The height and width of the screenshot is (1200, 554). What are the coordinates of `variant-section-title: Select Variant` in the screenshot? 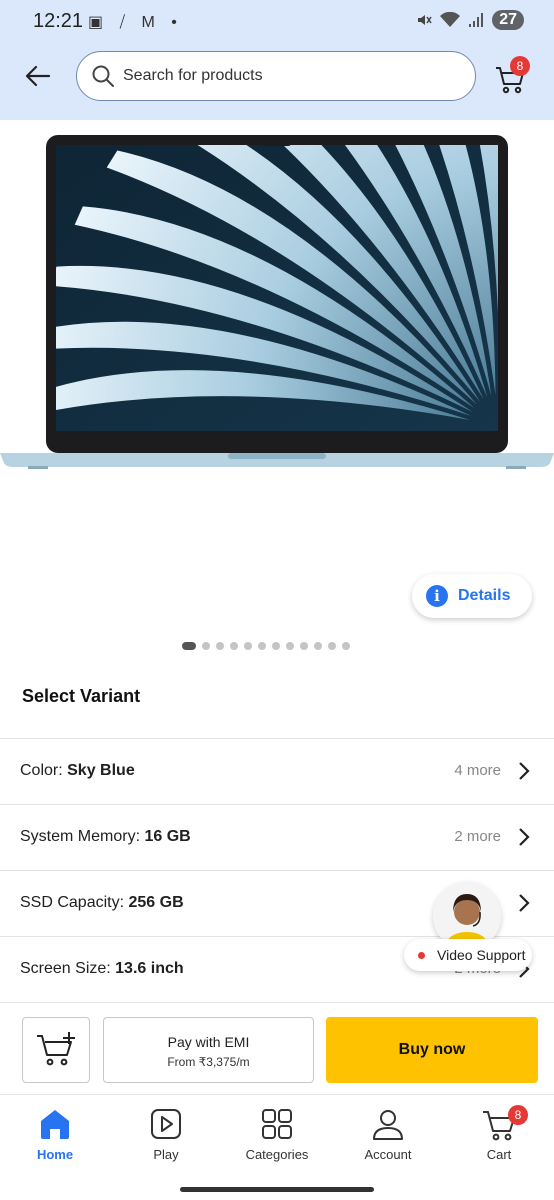 It's located at (81, 696).